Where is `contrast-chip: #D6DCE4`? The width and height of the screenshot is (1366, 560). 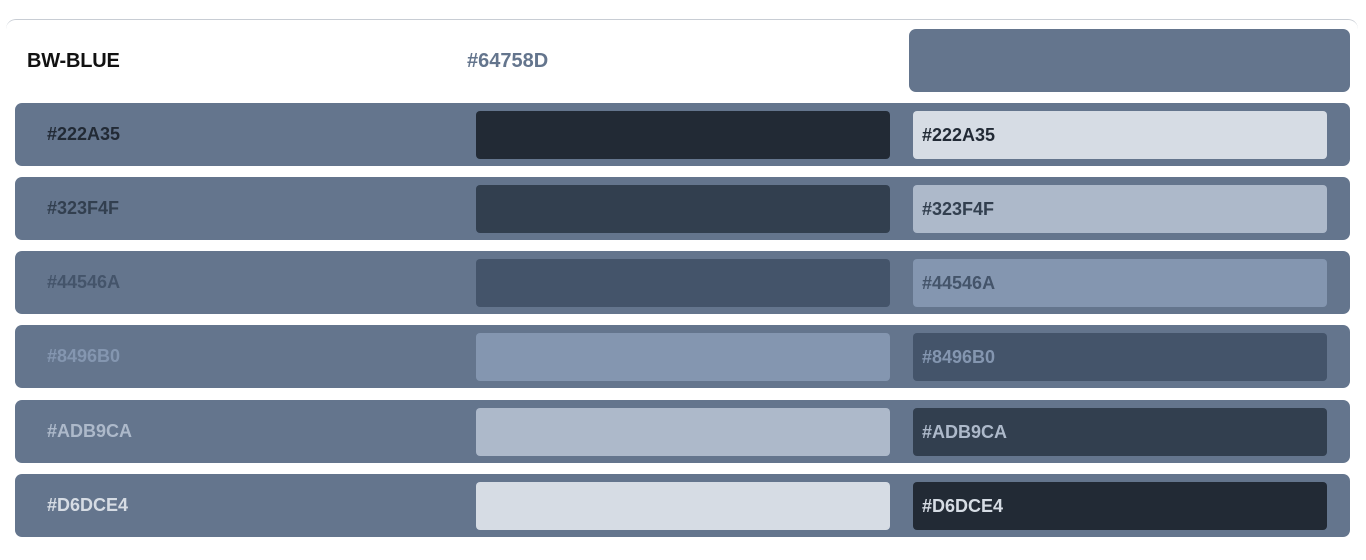 contrast-chip: #D6DCE4 is located at coordinates (1120, 506).